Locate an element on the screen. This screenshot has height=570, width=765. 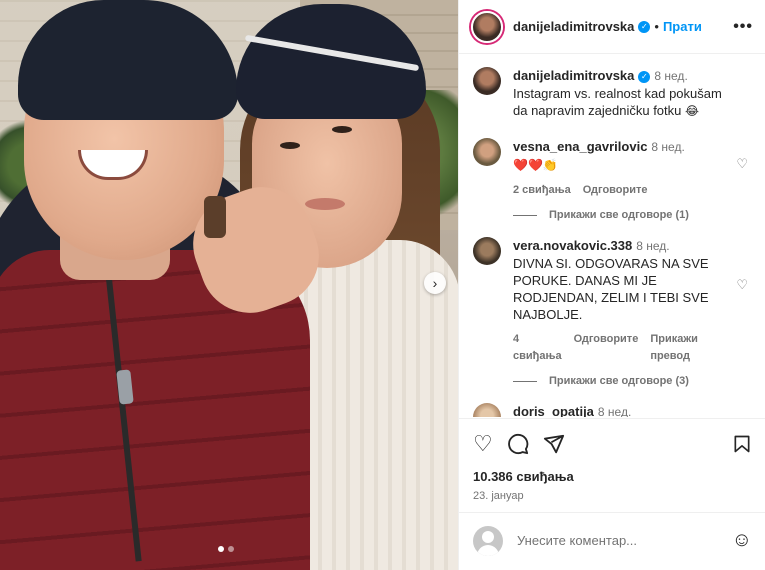
view-replies-label: Прикажи све одговоре (1) is located at coordinates (619, 215).